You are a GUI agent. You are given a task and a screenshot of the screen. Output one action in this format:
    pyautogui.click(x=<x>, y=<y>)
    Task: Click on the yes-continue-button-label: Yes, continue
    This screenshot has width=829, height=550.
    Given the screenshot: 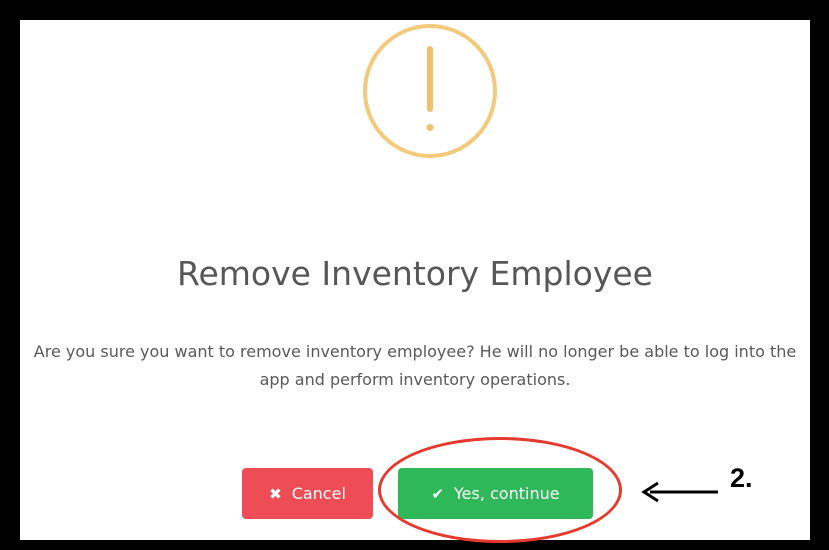 What is the action you would take?
    pyautogui.click(x=507, y=493)
    